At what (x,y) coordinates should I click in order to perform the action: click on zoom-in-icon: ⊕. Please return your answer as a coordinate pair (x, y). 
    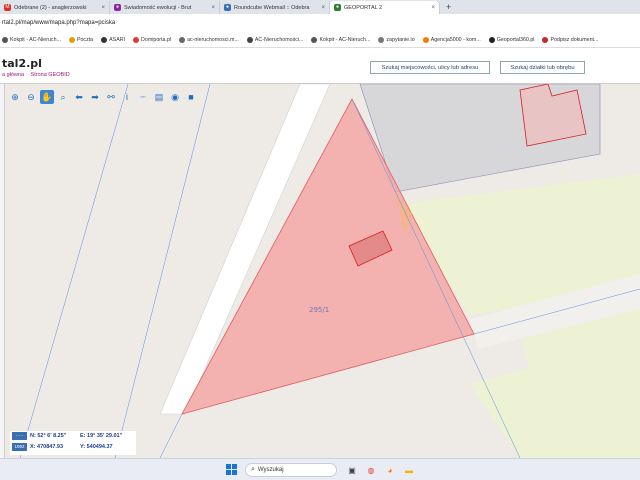
    Looking at the image, I should click on (15, 97).